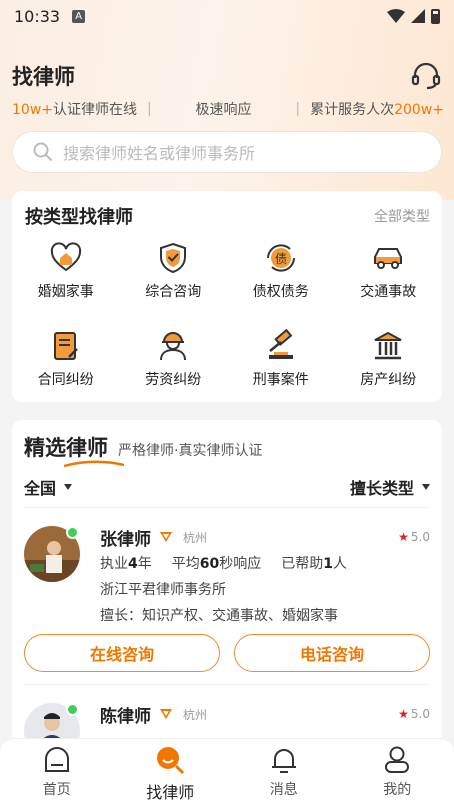 Image resolution: width=454 pixels, height=807 pixels. I want to click on debt-cycle-icon: 债, so click(280, 258).